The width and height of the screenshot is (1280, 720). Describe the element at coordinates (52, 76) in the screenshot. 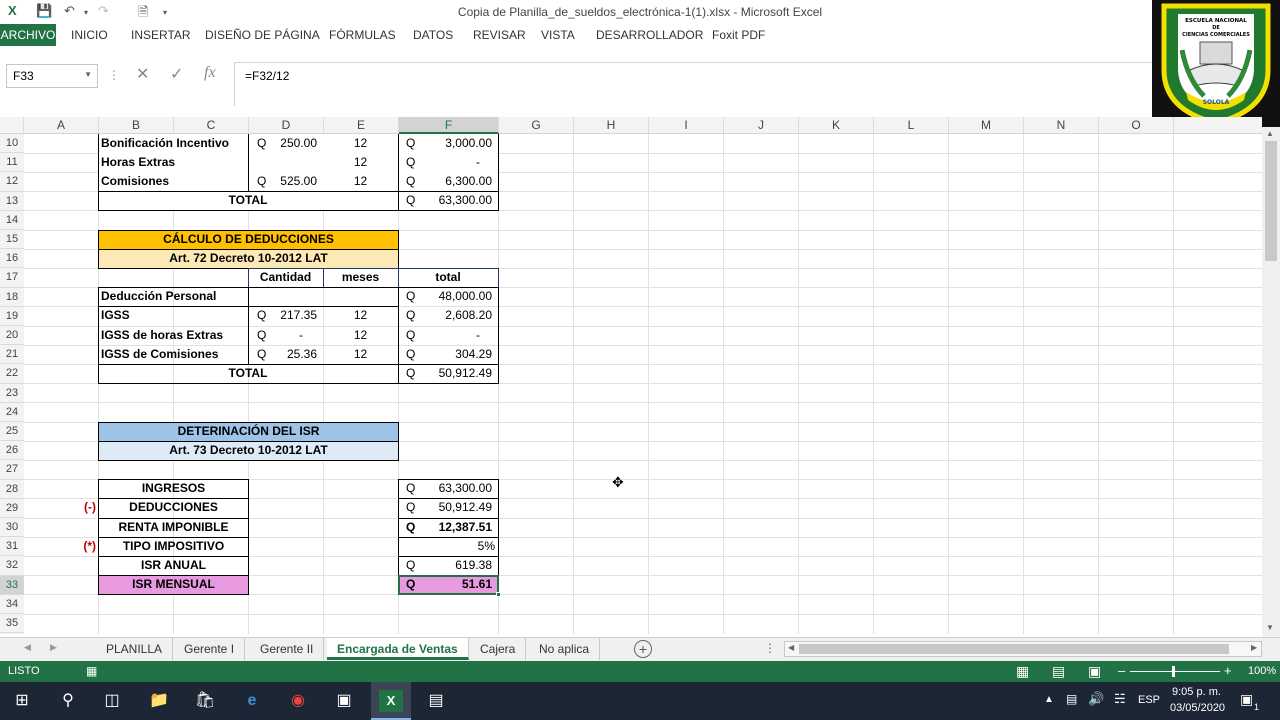

I see `name-box: F33 ▼` at that location.